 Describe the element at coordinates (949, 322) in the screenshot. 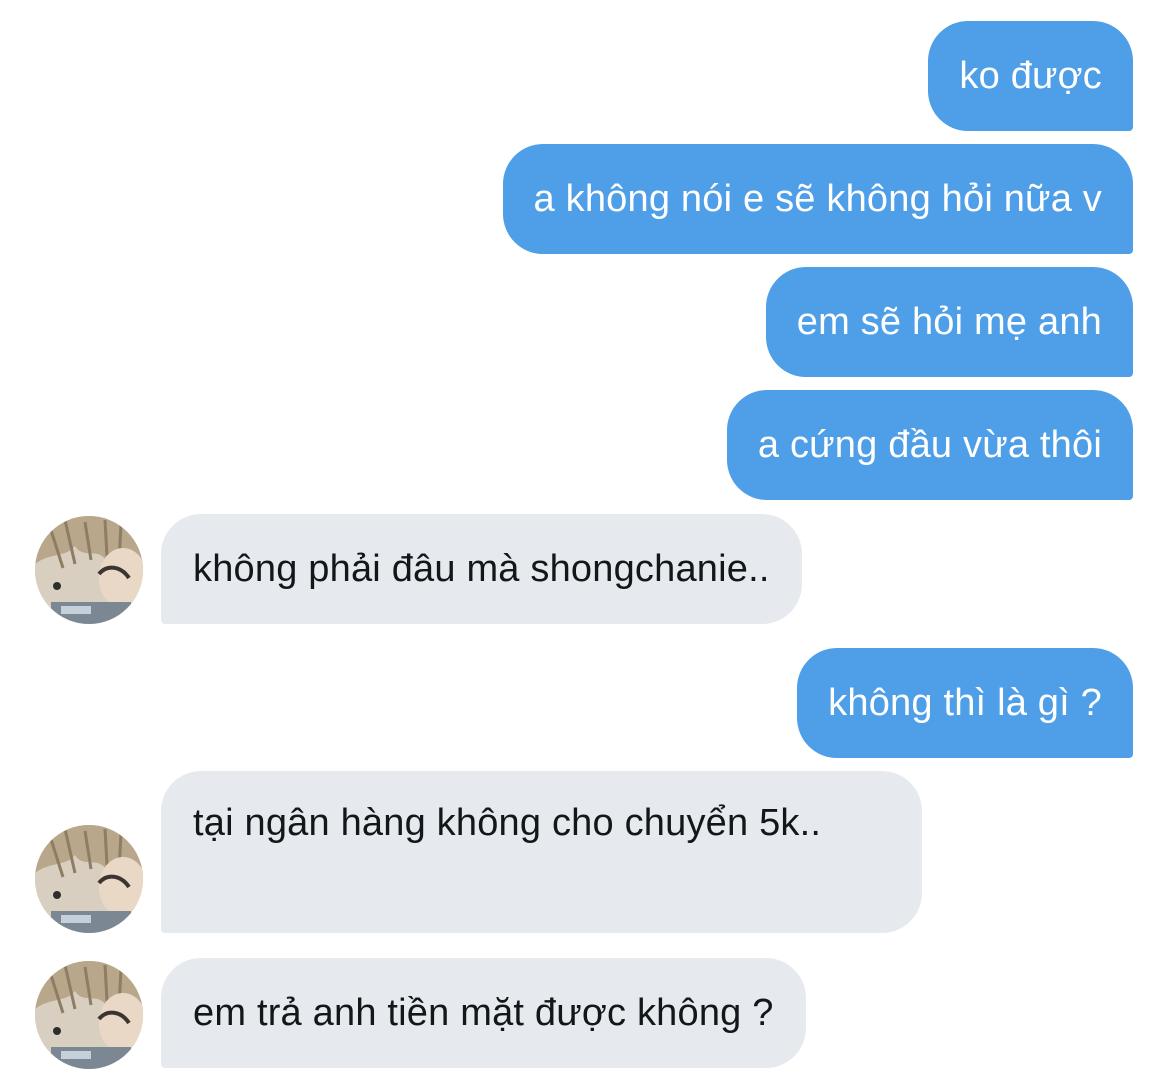

I see `sent-message: em sẽ hỏi mẹ anh` at that location.